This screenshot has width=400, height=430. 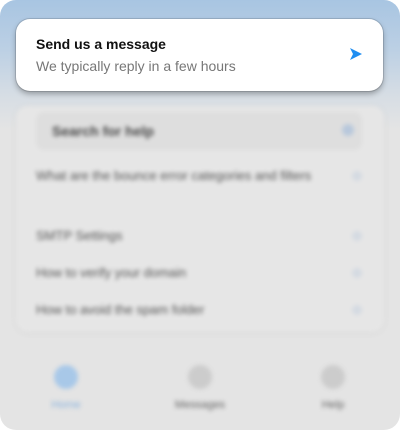 What do you see at coordinates (199, 131) in the screenshot?
I see `search-for-help-input: Search for help` at bounding box center [199, 131].